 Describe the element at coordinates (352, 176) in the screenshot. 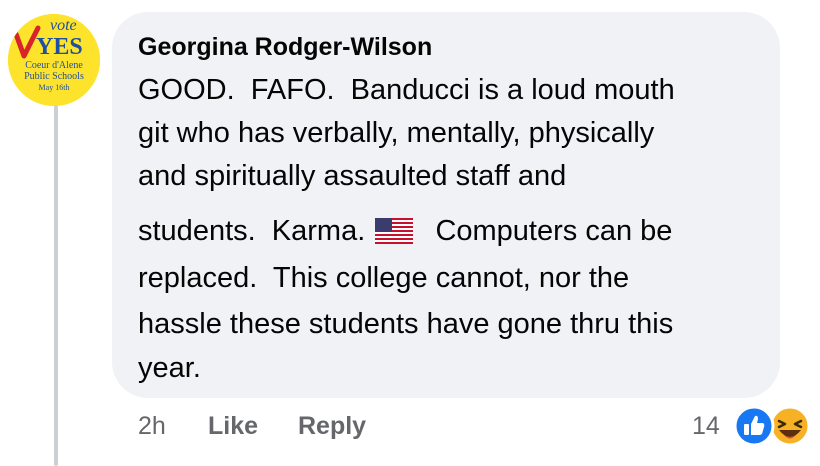

I see `comment-text-line: and spiritually assaulted staff and` at that location.